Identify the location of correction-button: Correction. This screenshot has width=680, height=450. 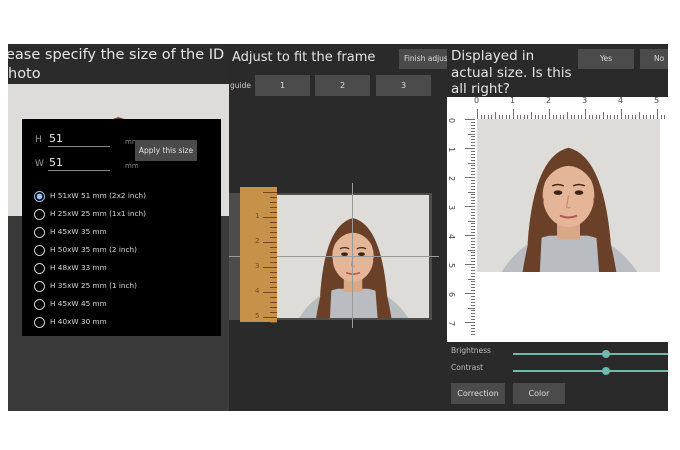
(478, 393).